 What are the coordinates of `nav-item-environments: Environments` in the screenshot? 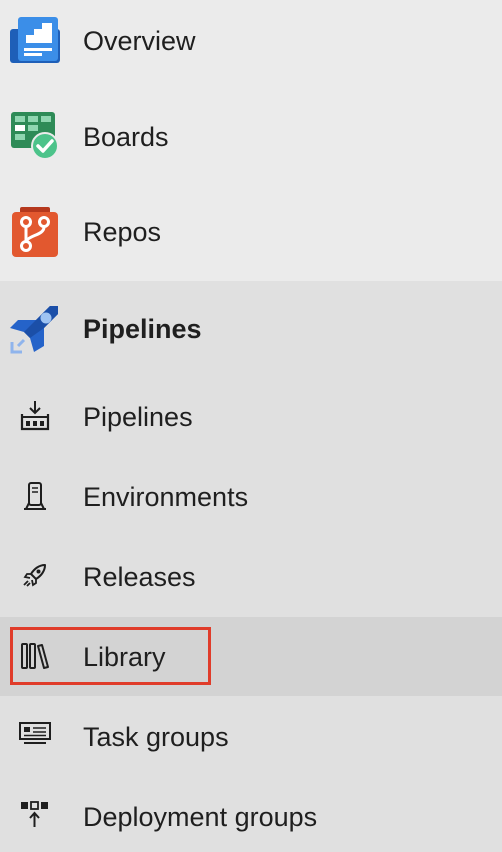 It's located at (251, 497).